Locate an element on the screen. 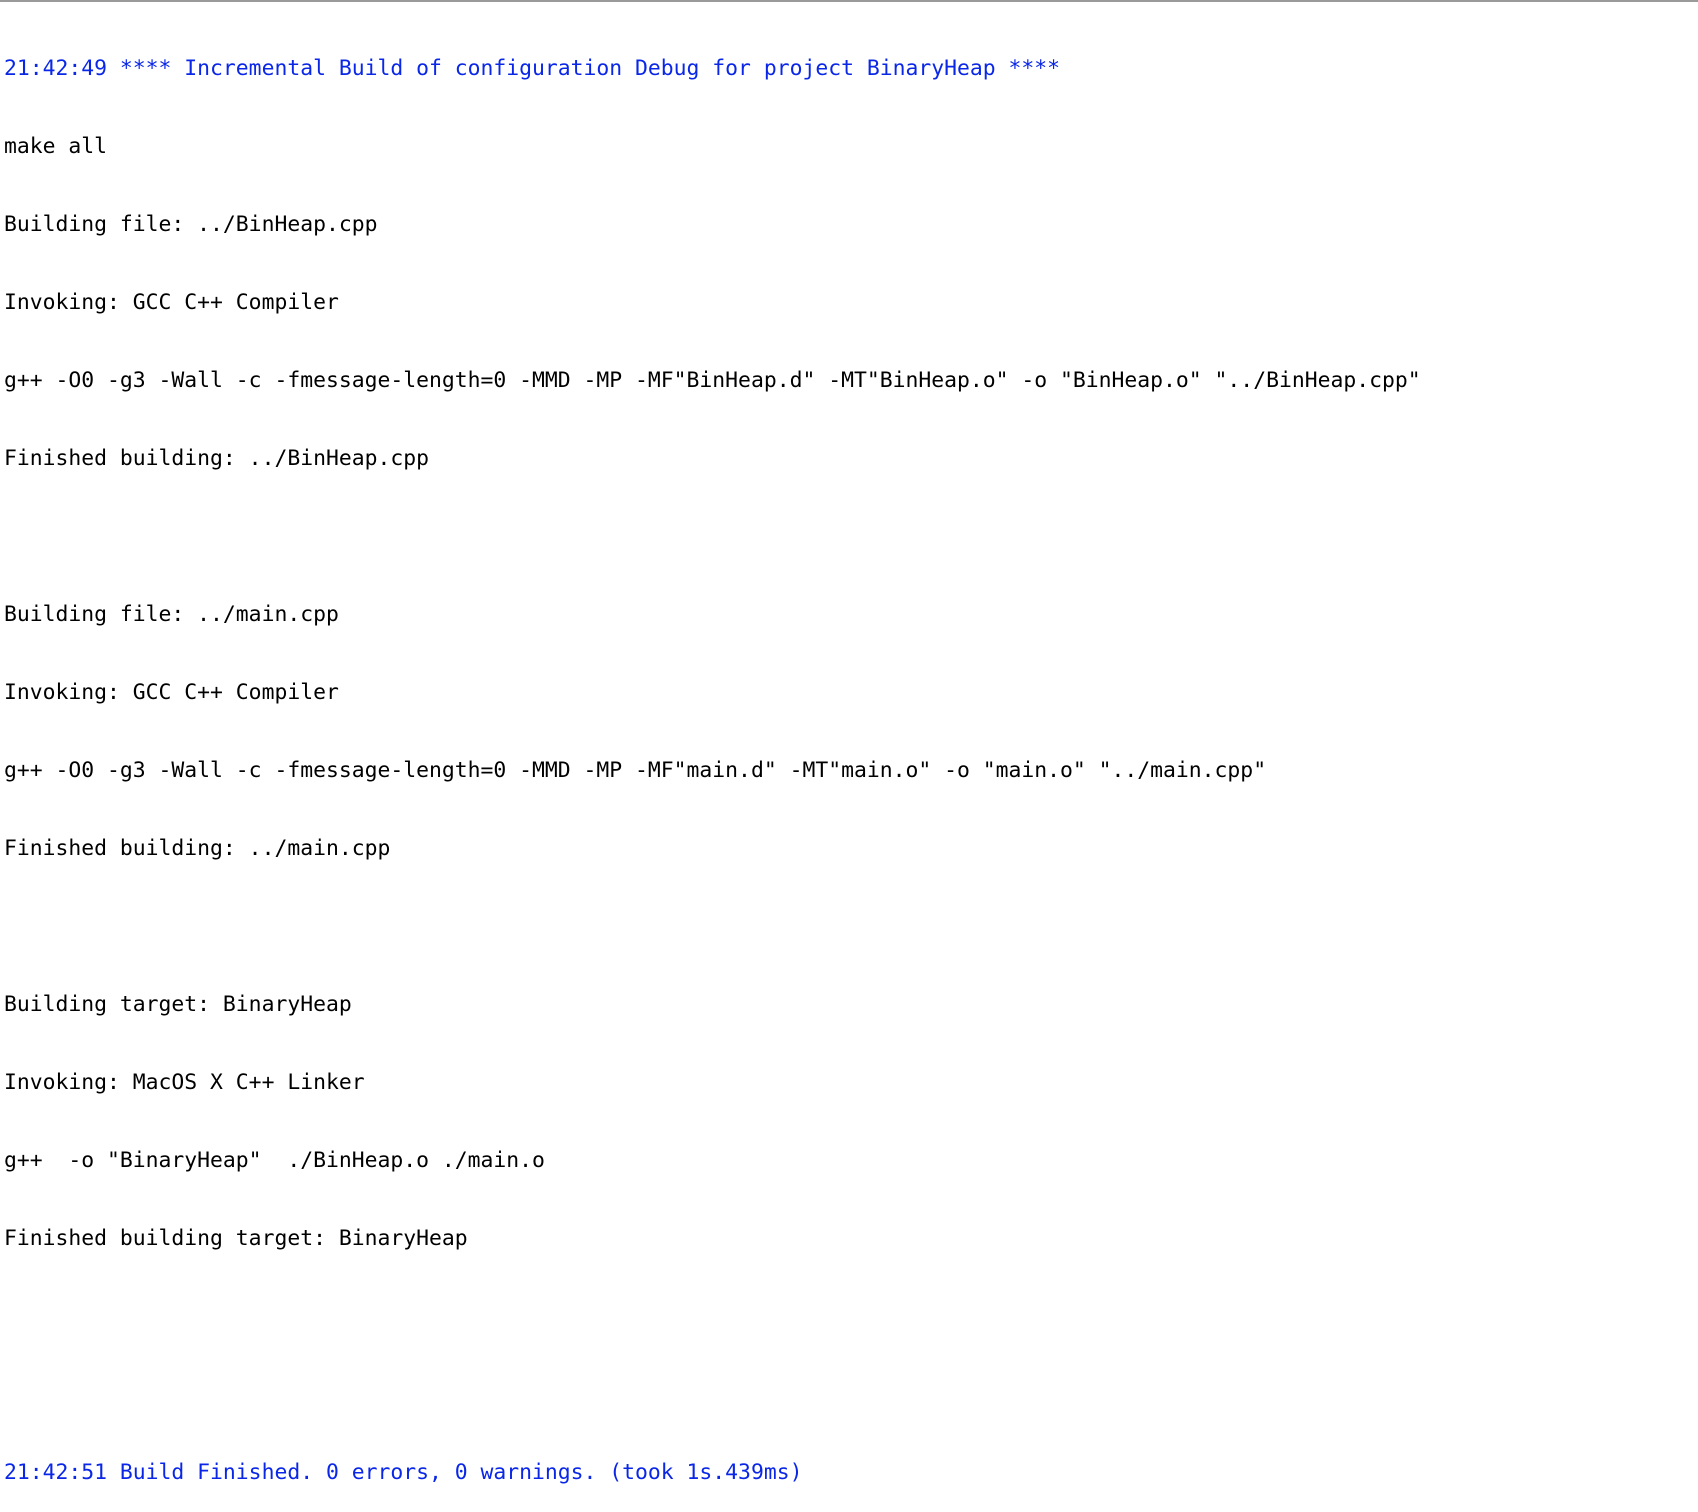  console-line-invoking-linker: Invoking: MacOS X C++ Linker is located at coordinates (184, 1082).